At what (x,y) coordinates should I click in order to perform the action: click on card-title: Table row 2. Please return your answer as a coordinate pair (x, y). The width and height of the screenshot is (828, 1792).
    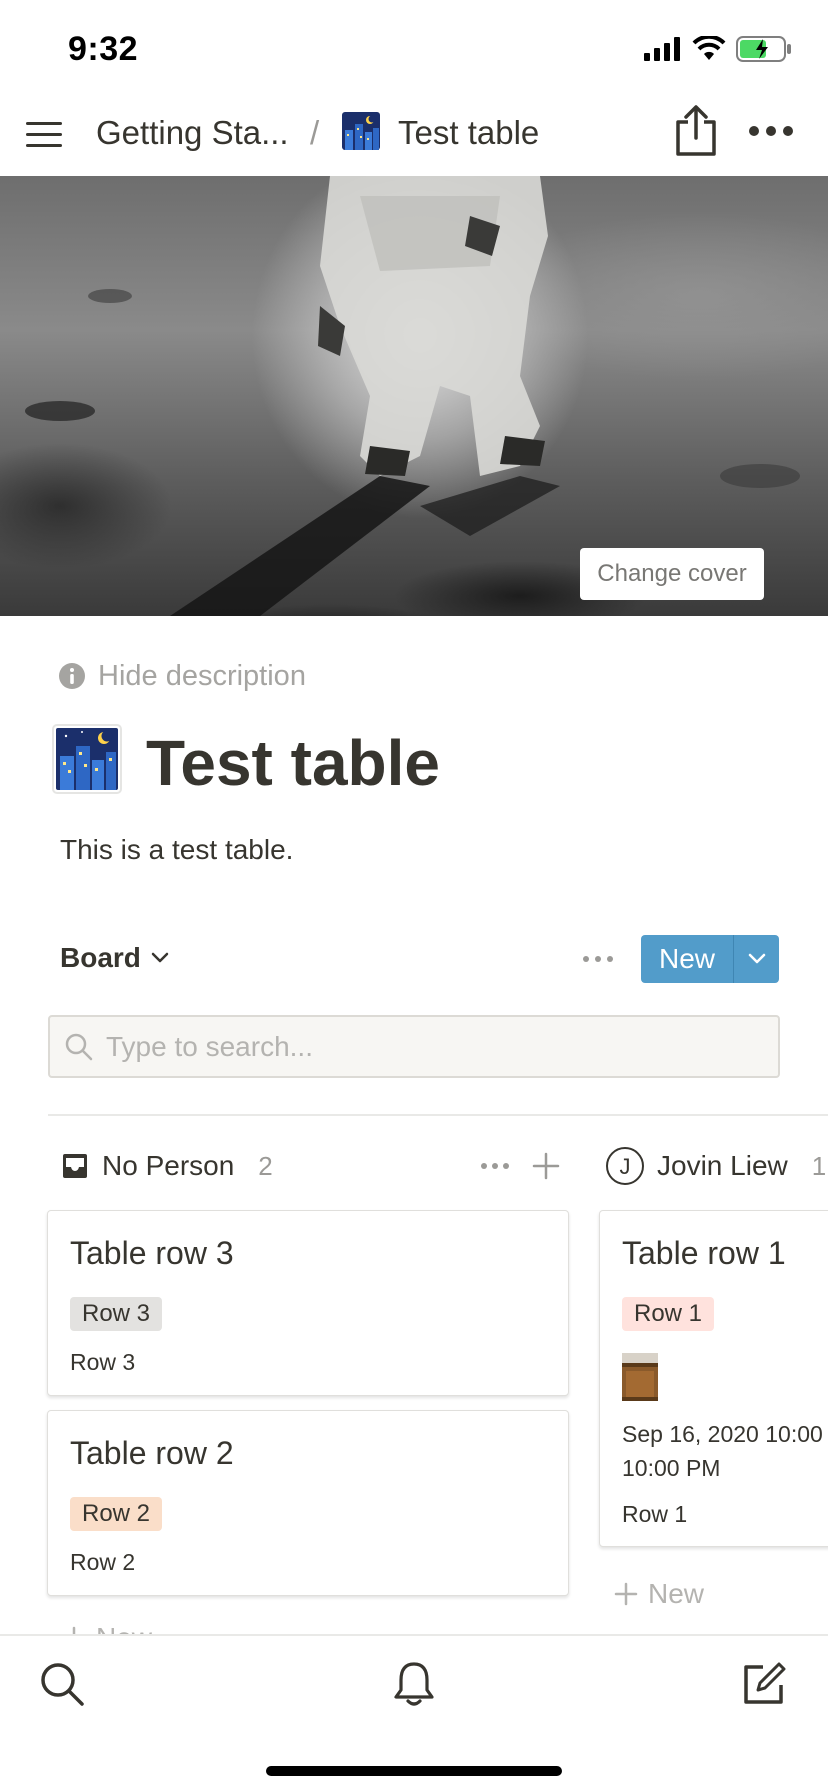
    Looking at the image, I should click on (152, 1453).